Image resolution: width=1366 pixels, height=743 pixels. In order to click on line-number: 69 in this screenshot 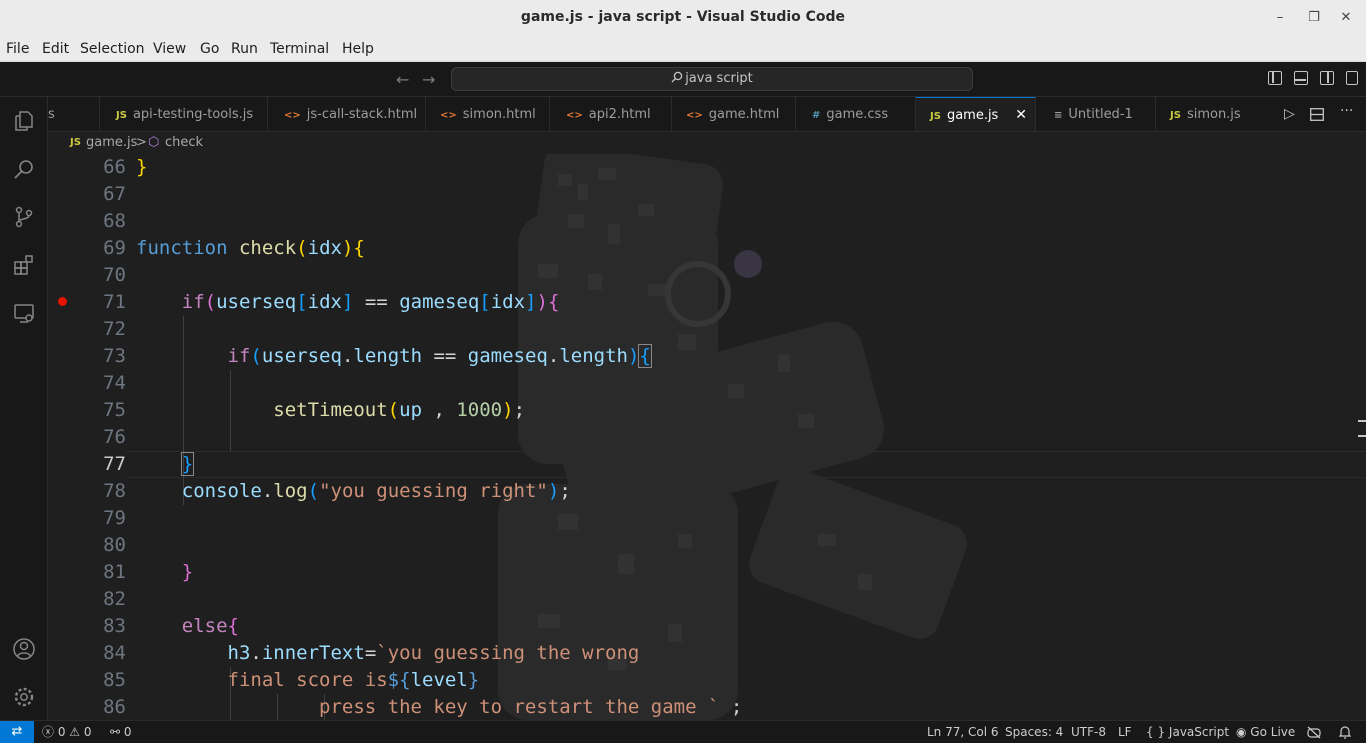, I will do `click(114, 248)`.